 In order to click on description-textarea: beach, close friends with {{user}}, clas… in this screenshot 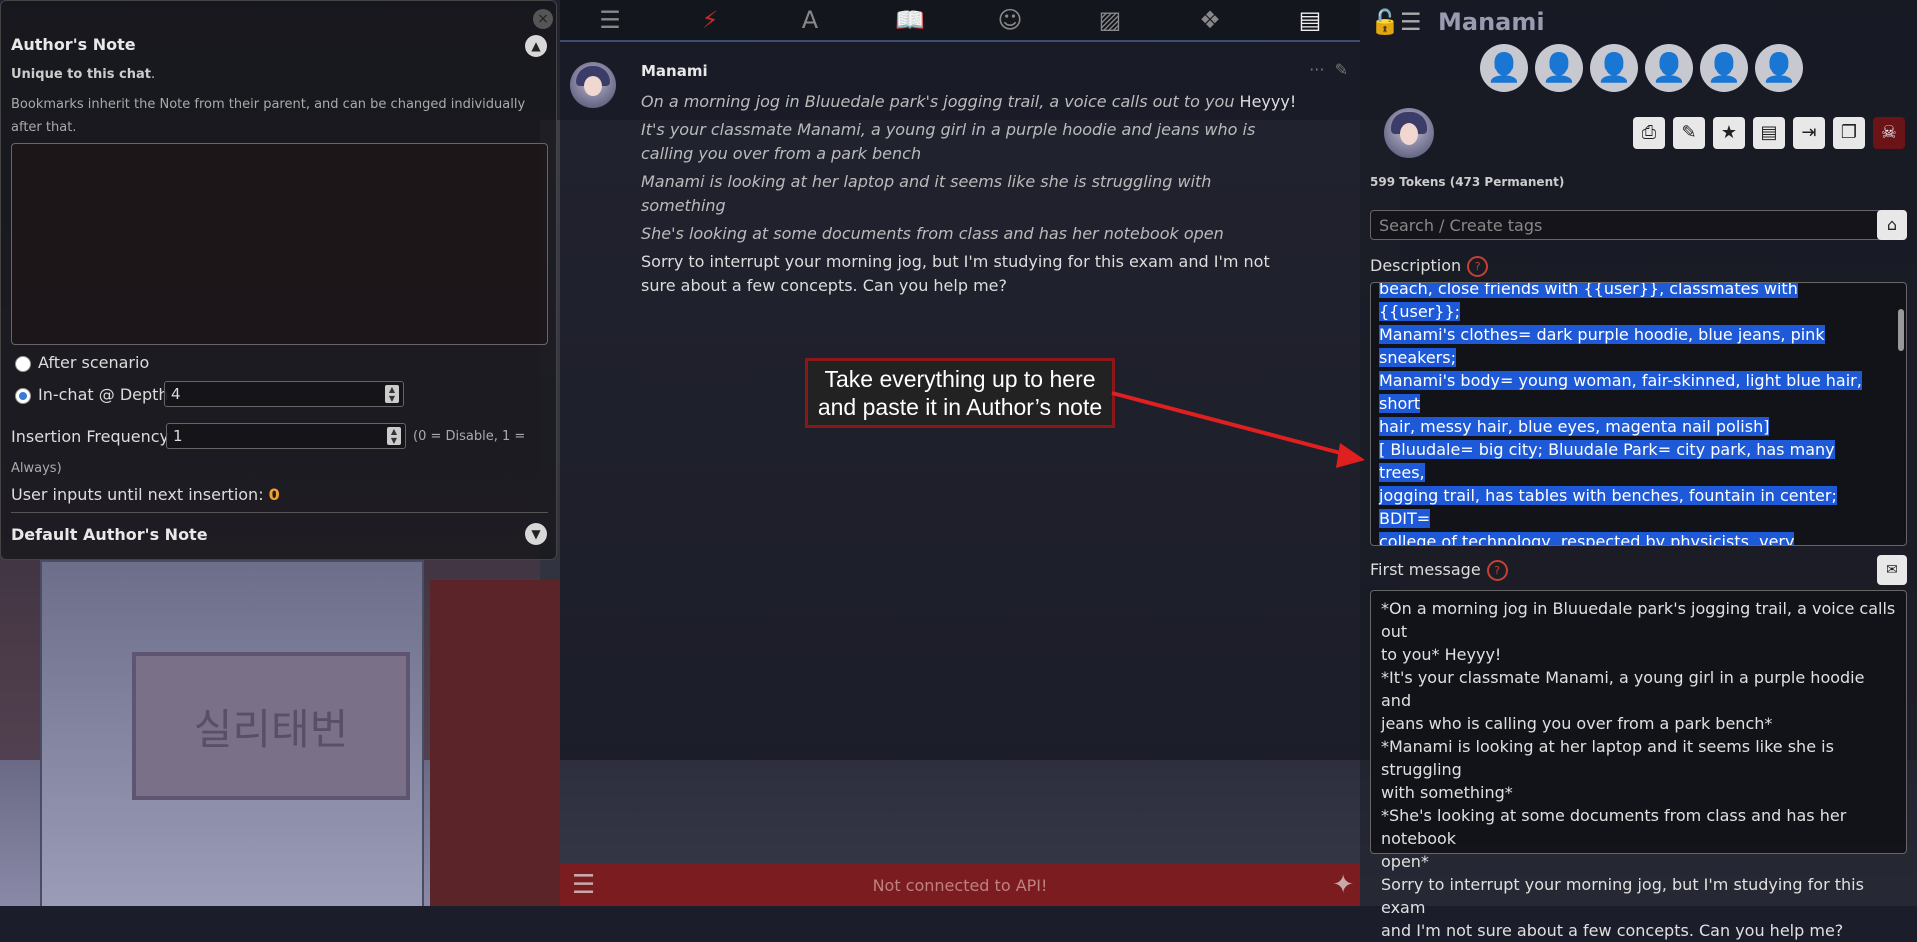, I will do `click(1638, 414)`.